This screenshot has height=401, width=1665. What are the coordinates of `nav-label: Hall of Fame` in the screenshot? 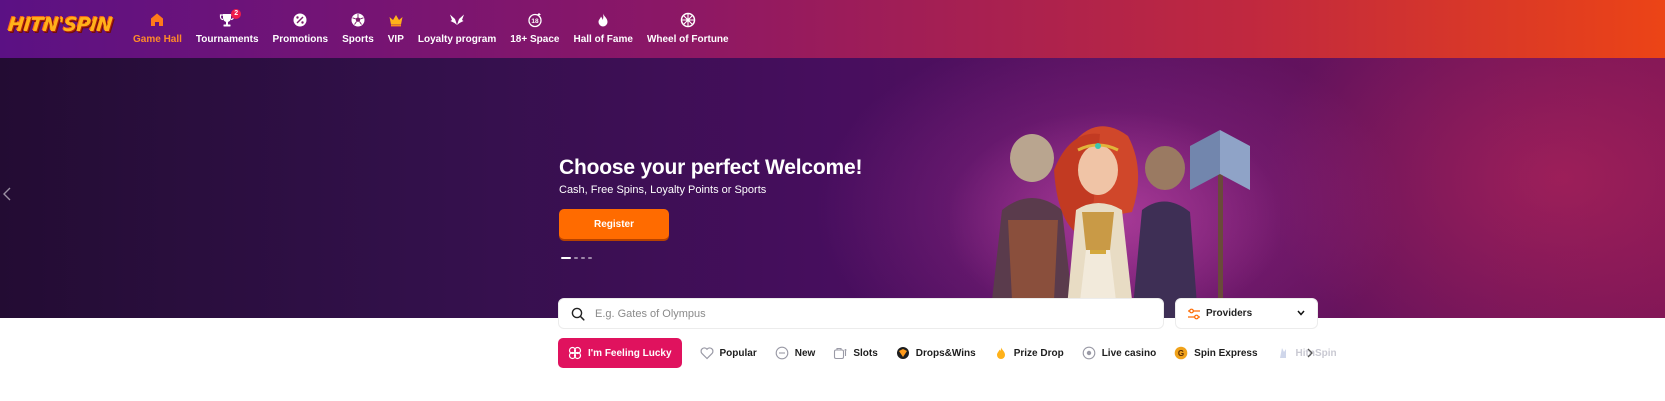 It's located at (603, 39).